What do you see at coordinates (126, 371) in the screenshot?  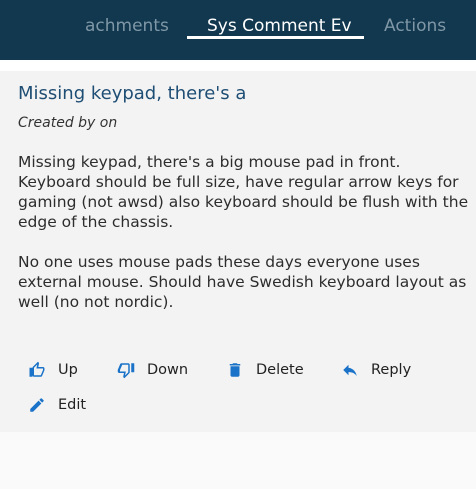 I see `thumbs-down-icon` at bounding box center [126, 371].